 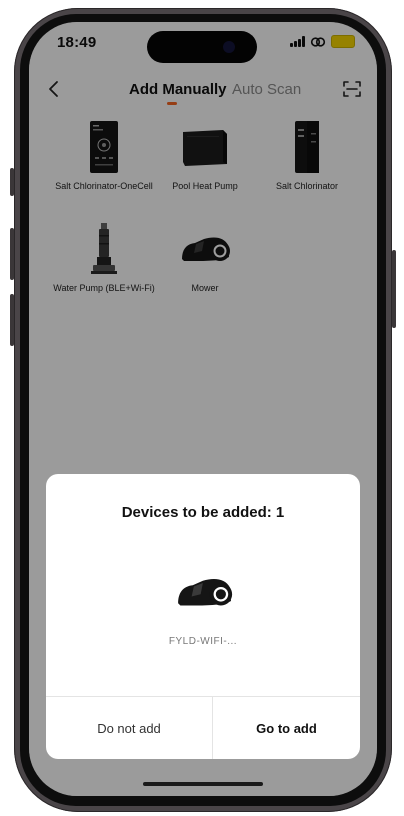 What do you see at coordinates (205, 592) in the screenshot?
I see `mower-icon` at bounding box center [205, 592].